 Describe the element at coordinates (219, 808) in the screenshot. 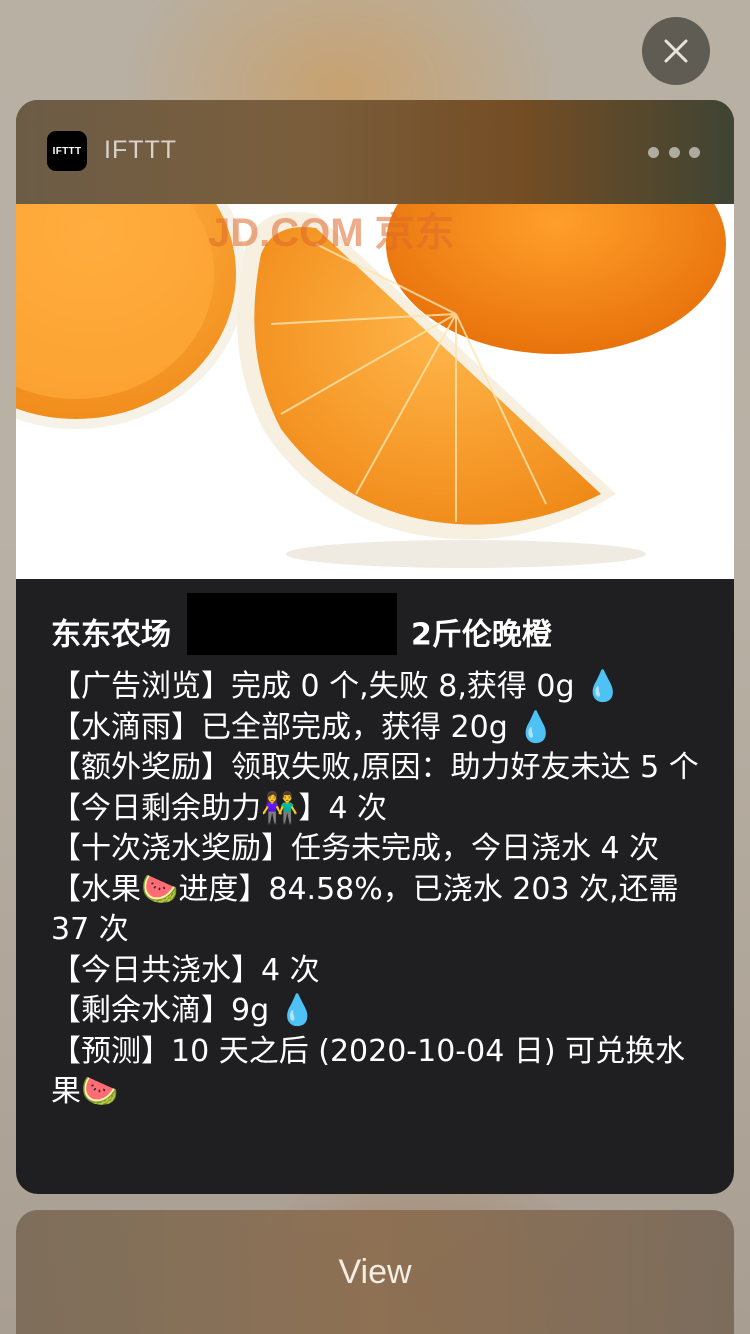

I see `message-line: 【今日剩余助力👫】4 次` at that location.